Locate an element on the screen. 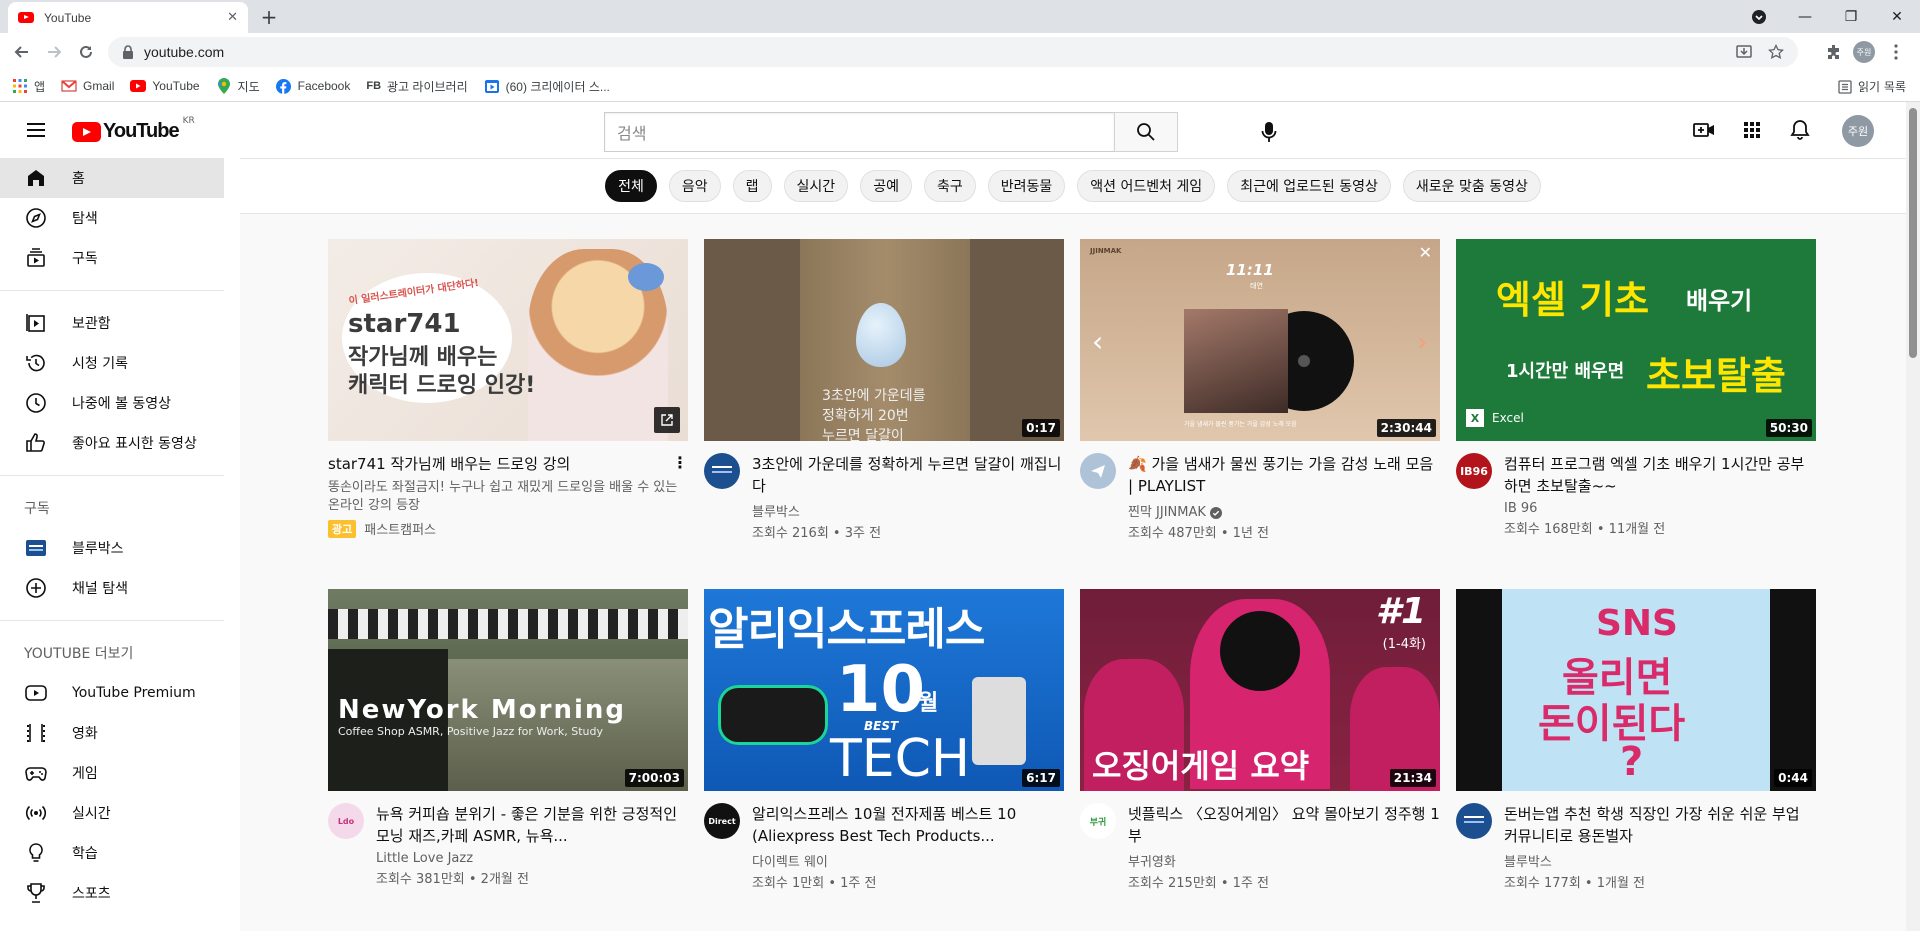  video-title: 컴퓨터 프로그램 엑셀 기초 배우기 1시간만 공부하면 초보탈출~~ is located at coordinates (1660, 475).